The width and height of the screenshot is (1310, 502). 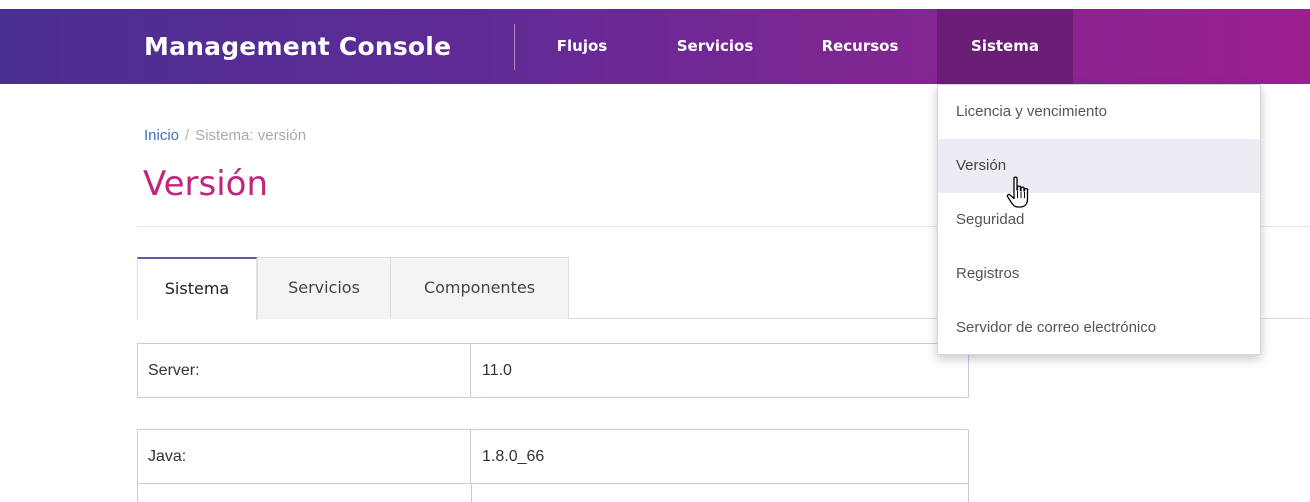 What do you see at coordinates (297, 46) in the screenshot?
I see `brand-title: Management Console` at bounding box center [297, 46].